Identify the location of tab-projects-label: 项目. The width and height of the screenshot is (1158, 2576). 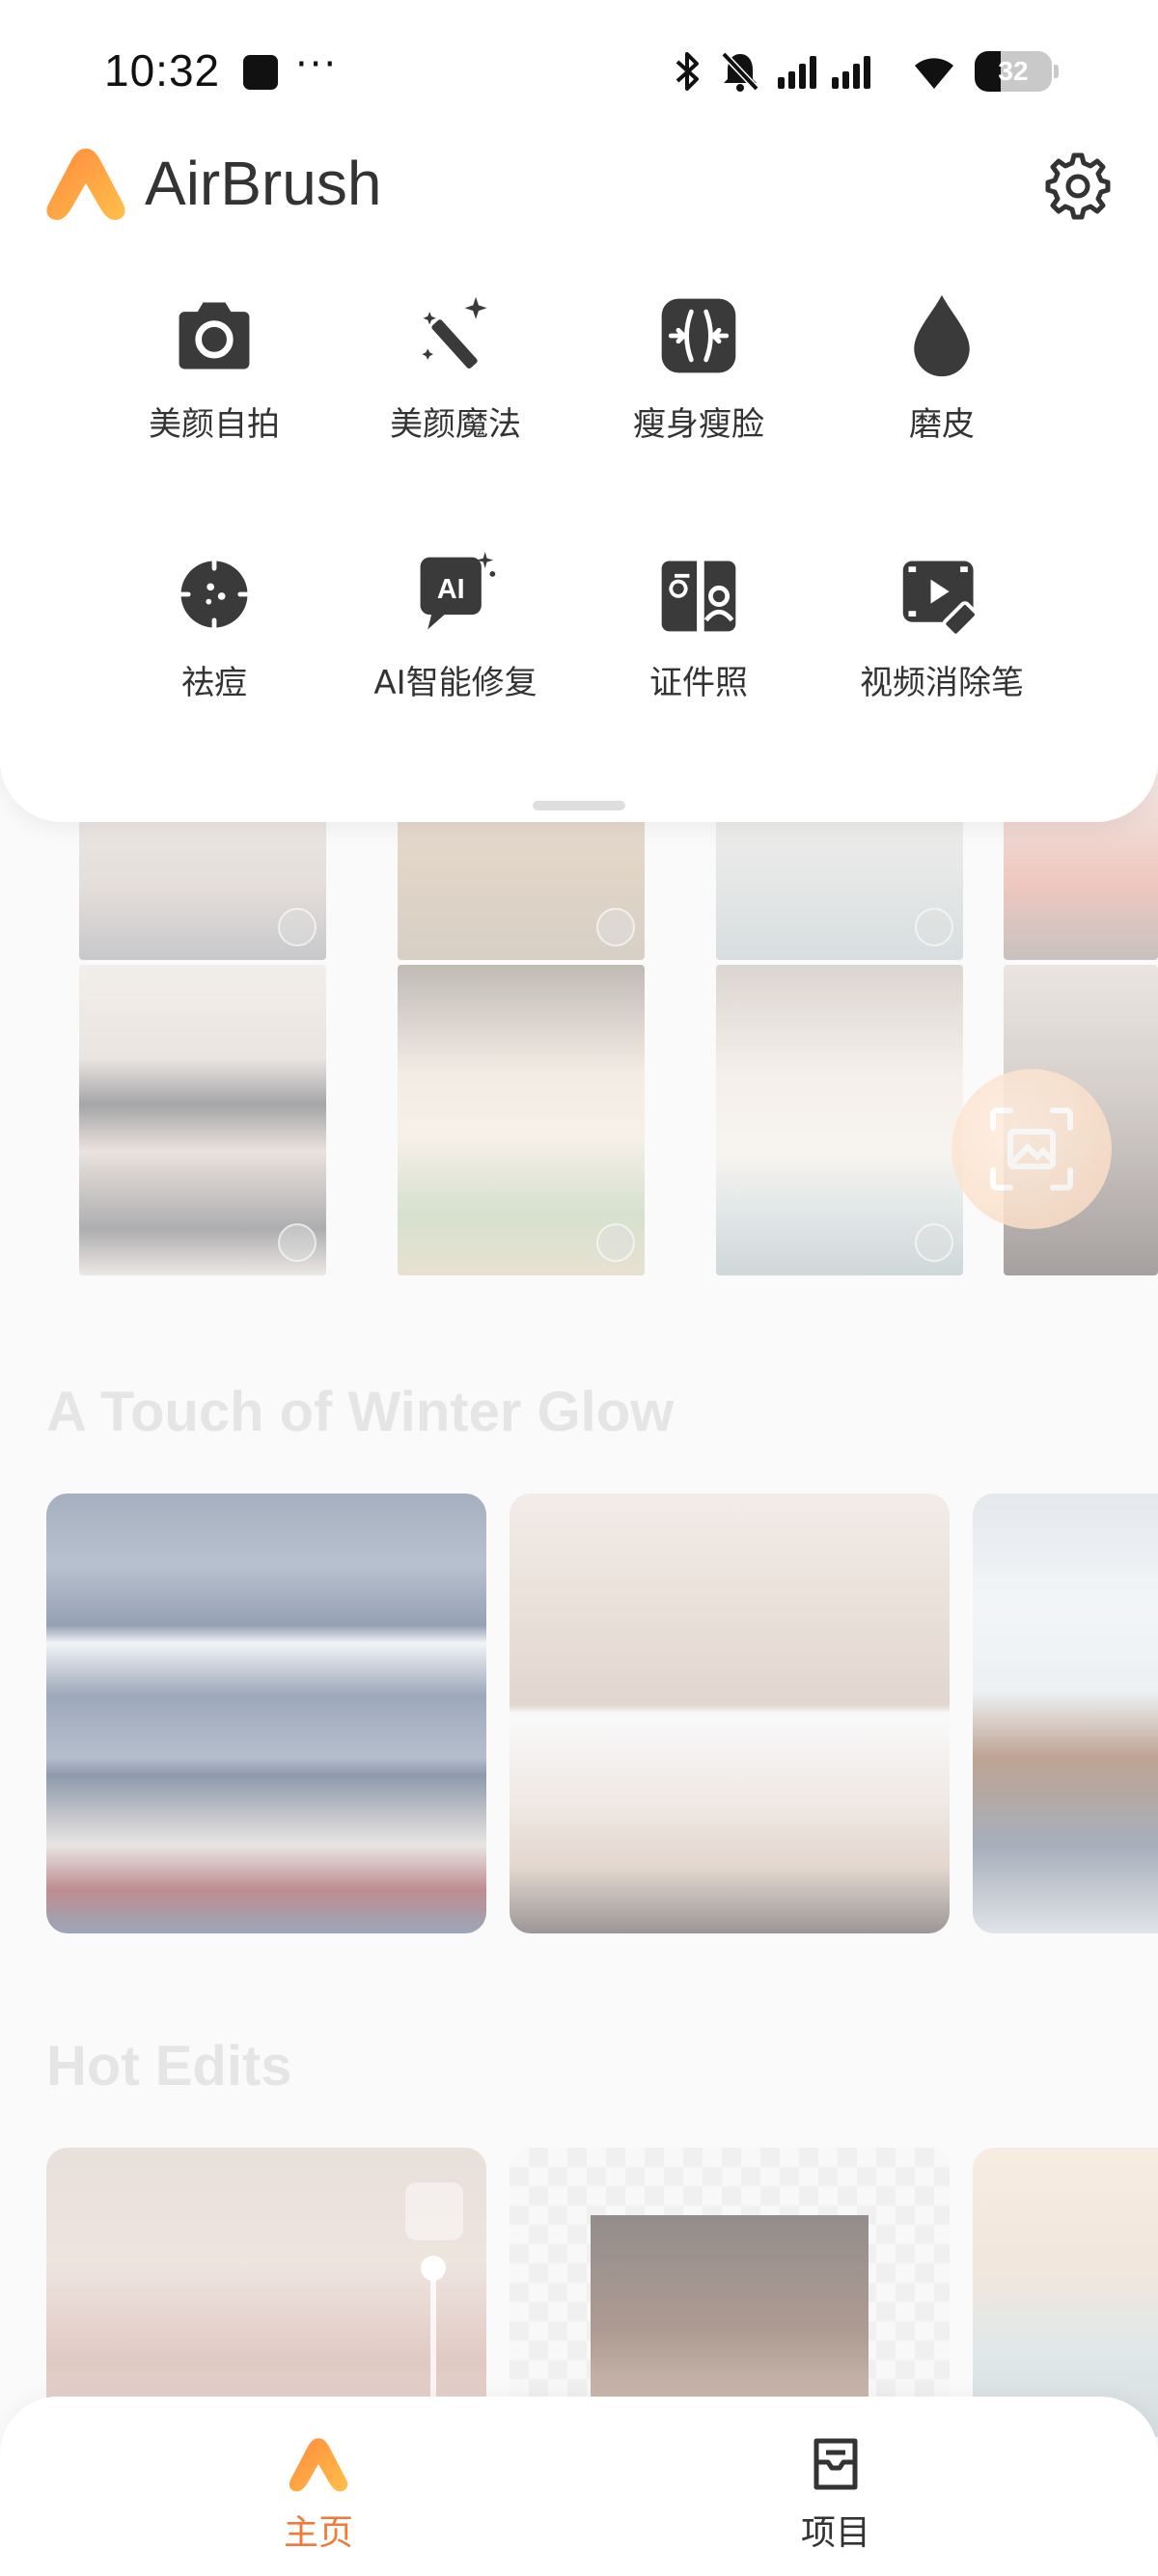
(835, 2533).